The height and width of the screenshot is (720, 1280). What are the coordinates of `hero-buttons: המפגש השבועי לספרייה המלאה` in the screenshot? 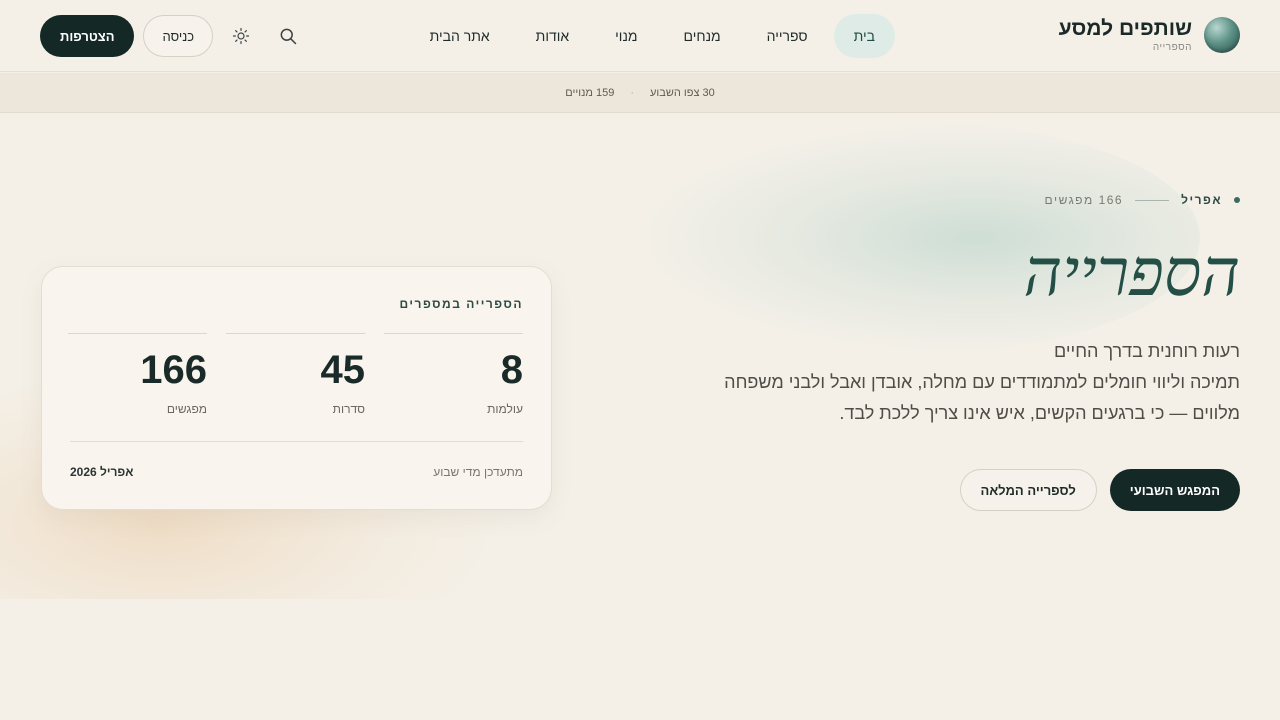 It's located at (1099, 490).